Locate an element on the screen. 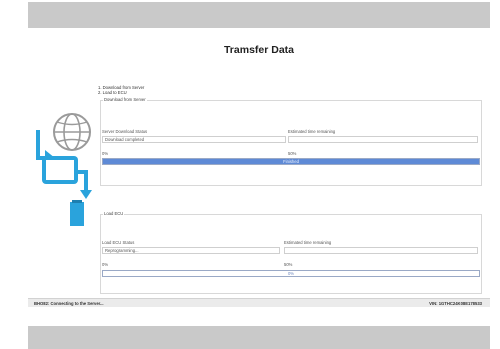  ecu-module-icon is located at coordinates (77, 213).